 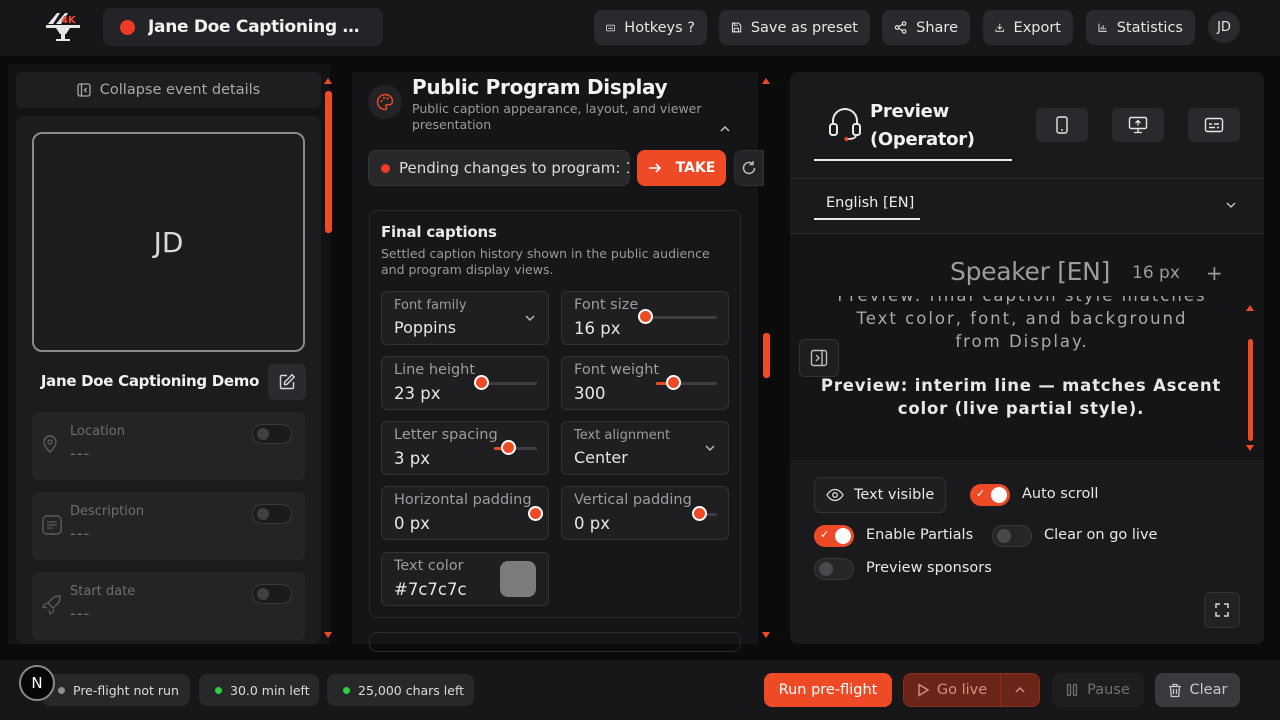 What do you see at coordinates (1197, 690) in the screenshot?
I see `clear-button: Clear` at bounding box center [1197, 690].